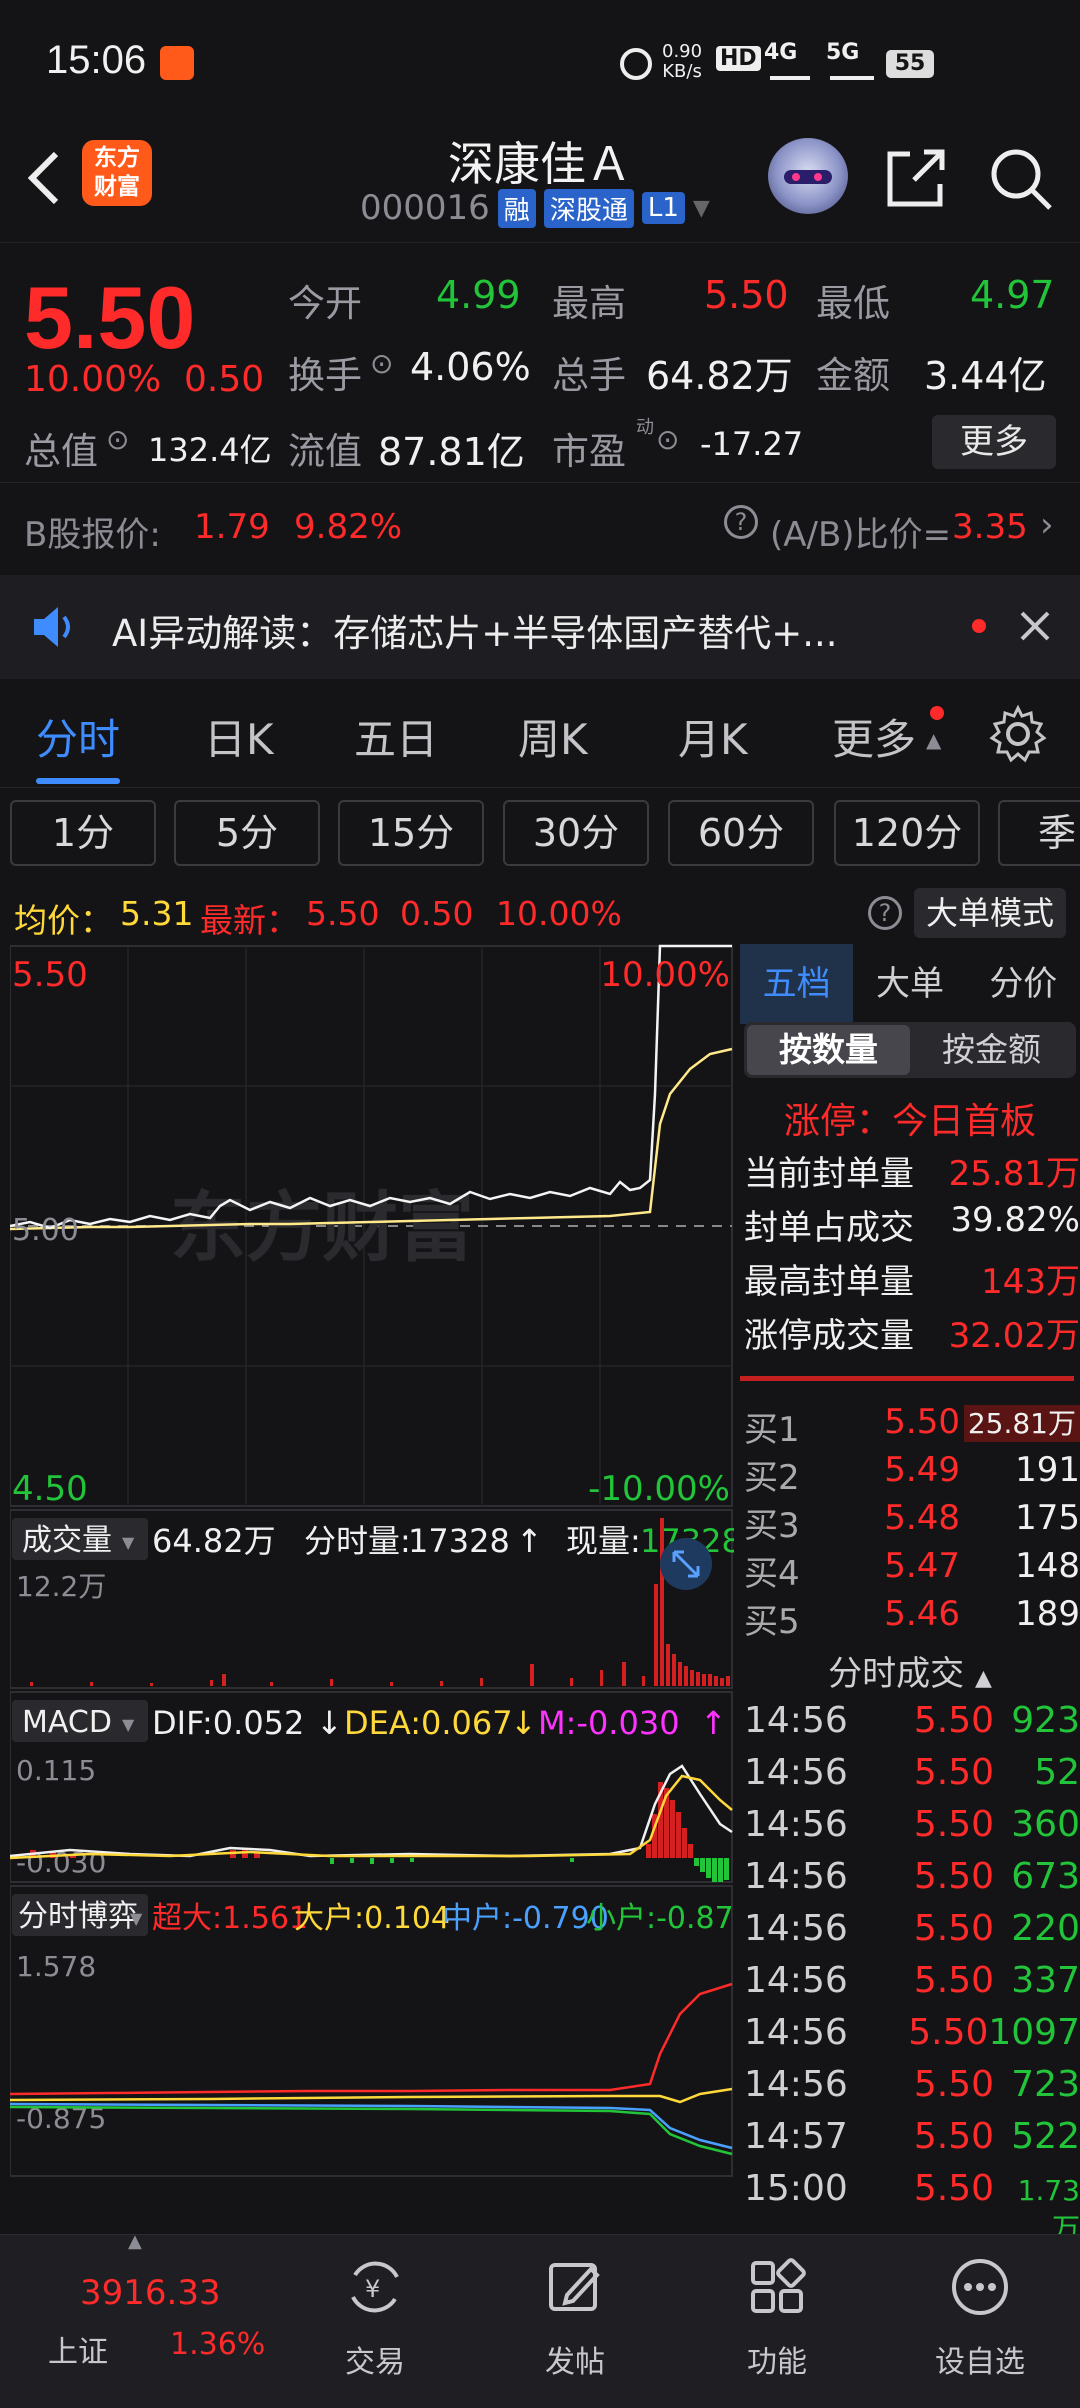  Describe the element at coordinates (912, 1980) in the screenshot. I see `trade-row: 14:56 5.50 337` at that location.